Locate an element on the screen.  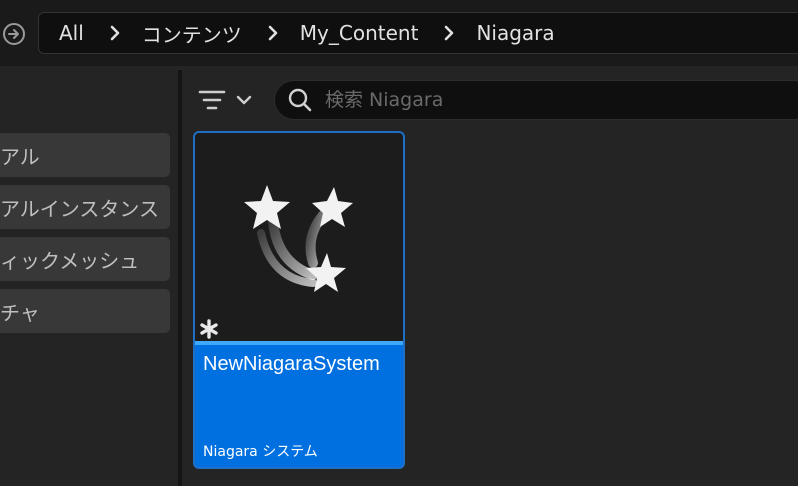
breadcrumb-niagara: Niagara is located at coordinates (515, 33).